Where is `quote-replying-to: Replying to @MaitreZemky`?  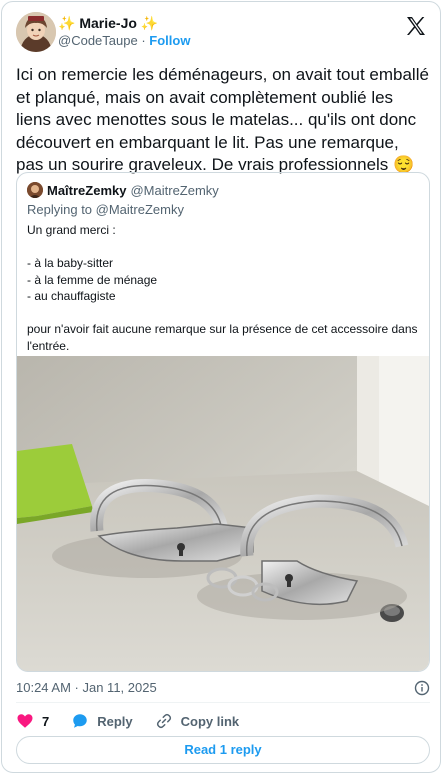 quote-replying-to: Replying to @MaitreZemky is located at coordinates (105, 209).